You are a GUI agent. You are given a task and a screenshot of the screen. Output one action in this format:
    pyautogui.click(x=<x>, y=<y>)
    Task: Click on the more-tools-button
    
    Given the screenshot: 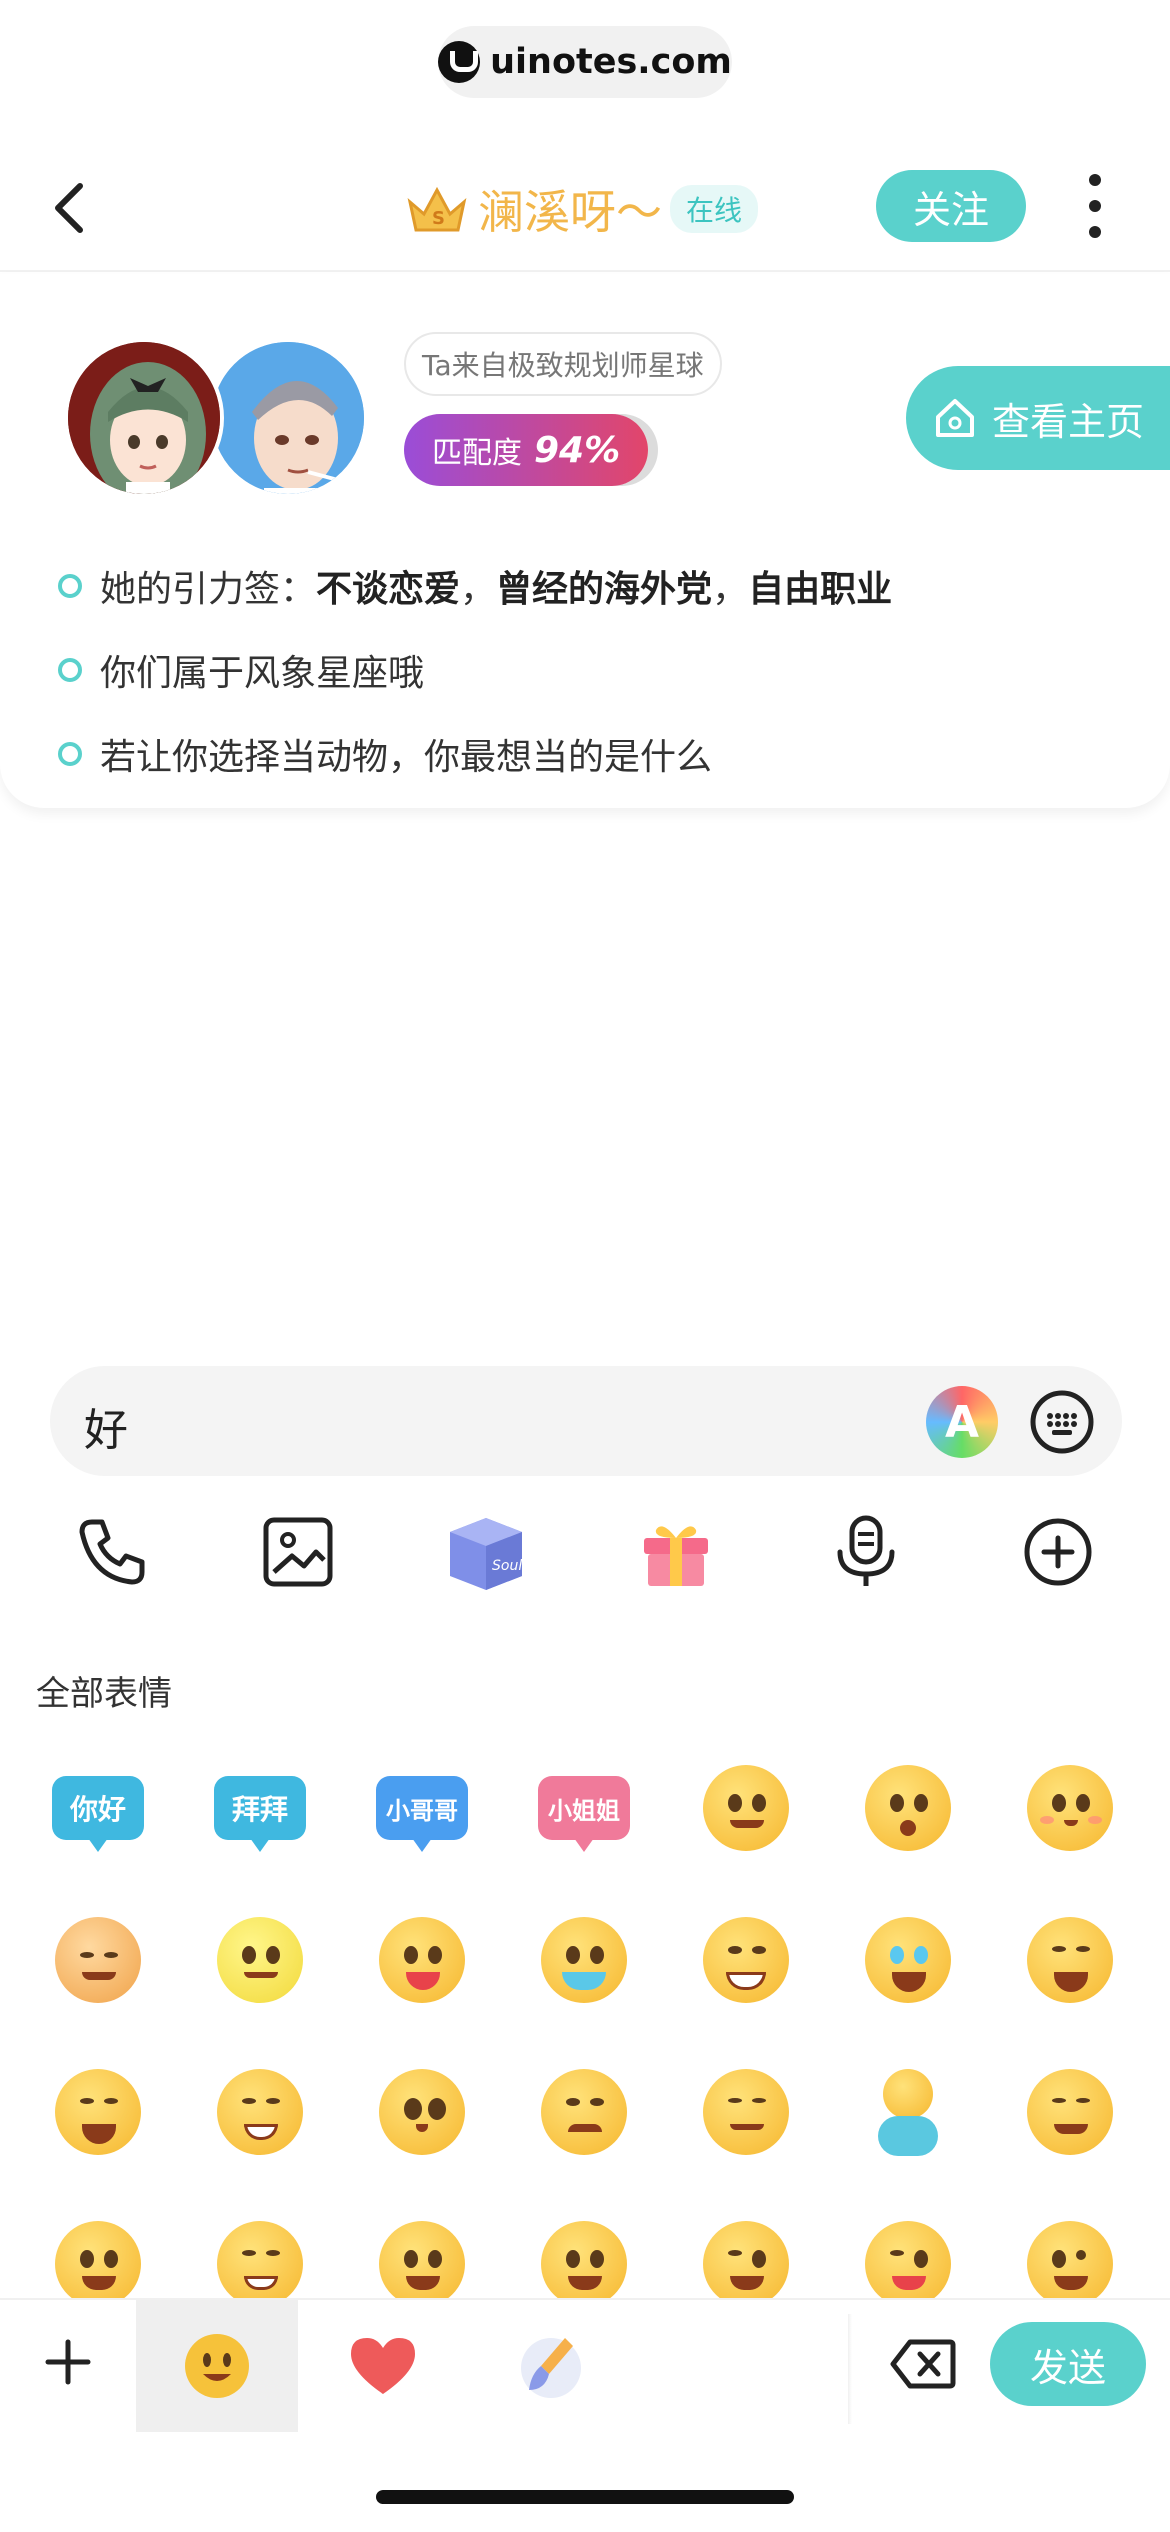 What is the action you would take?
    pyautogui.click(x=1058, y=1552)
    